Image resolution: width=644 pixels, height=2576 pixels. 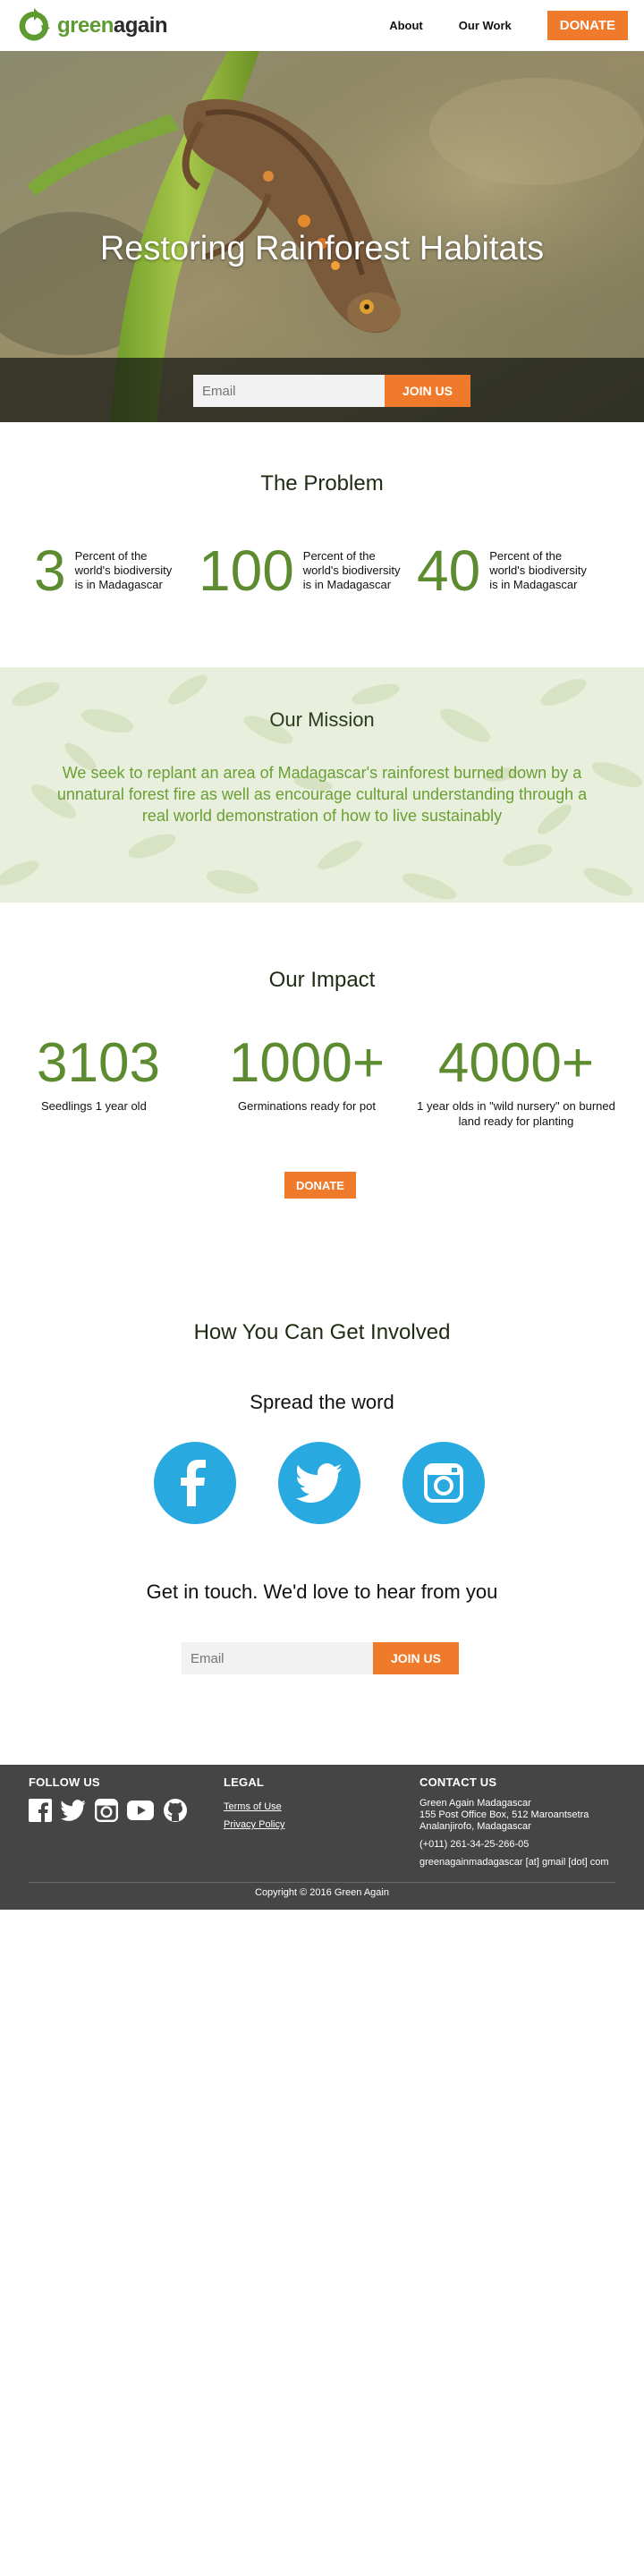 I want to click on terms-of-use-link: Terms of Use, so click(x=254, y=1807).